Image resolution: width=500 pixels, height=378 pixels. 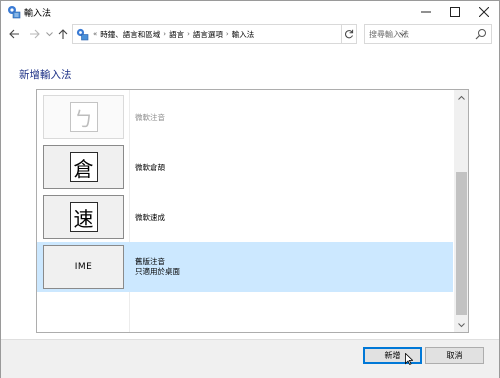 I want to click on list-item-legacy-bopomofo: IME 舊版注音 只適用於桌面, so click(x=245, y=267).